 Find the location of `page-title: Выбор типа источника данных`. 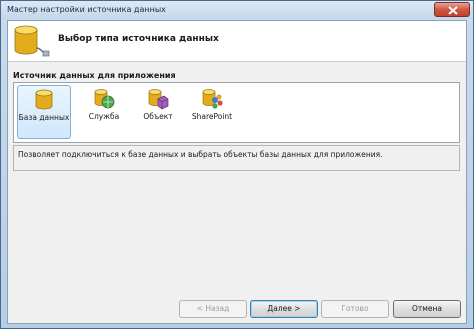

page-title: Выбор типа источника данных is located at coordinates (138, 39).